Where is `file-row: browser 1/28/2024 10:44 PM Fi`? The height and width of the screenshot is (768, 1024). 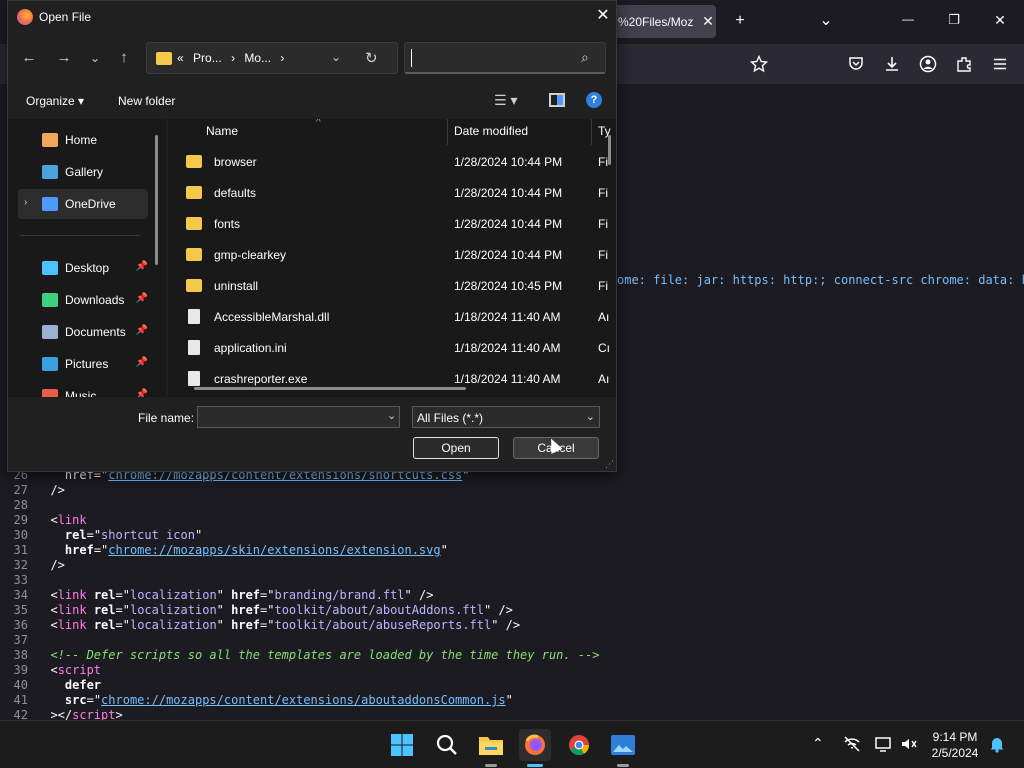
file-row: browser 1/28/2024 10:44 PM Fi is located at coordinates (395, 162).